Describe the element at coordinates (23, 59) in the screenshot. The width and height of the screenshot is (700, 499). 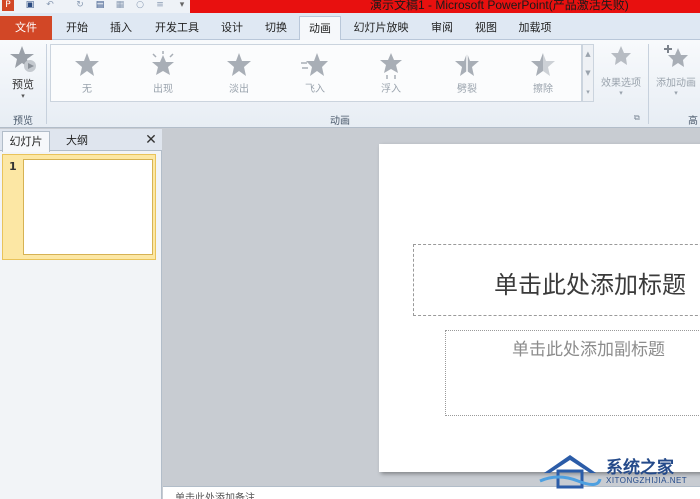
I see `preview-star-icon` at that location.